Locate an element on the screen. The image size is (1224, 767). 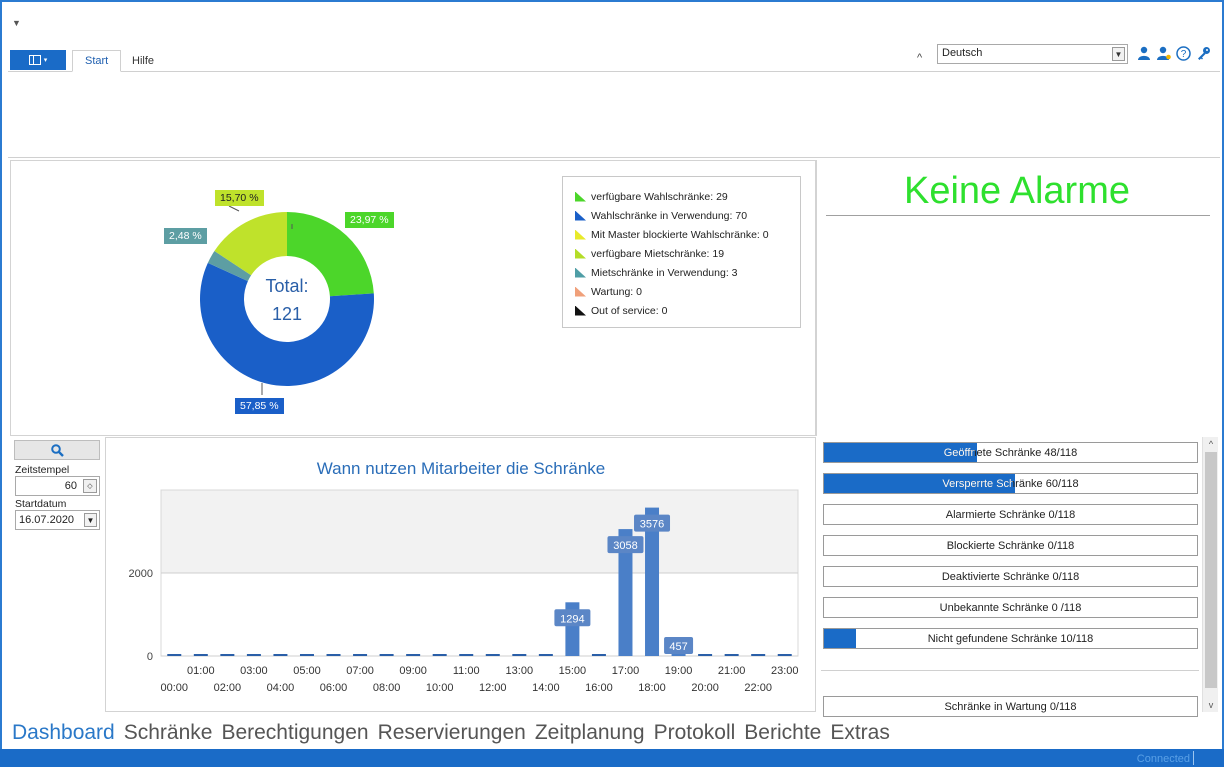
bar-data-label: 457 is located at coordinates (679, 645).